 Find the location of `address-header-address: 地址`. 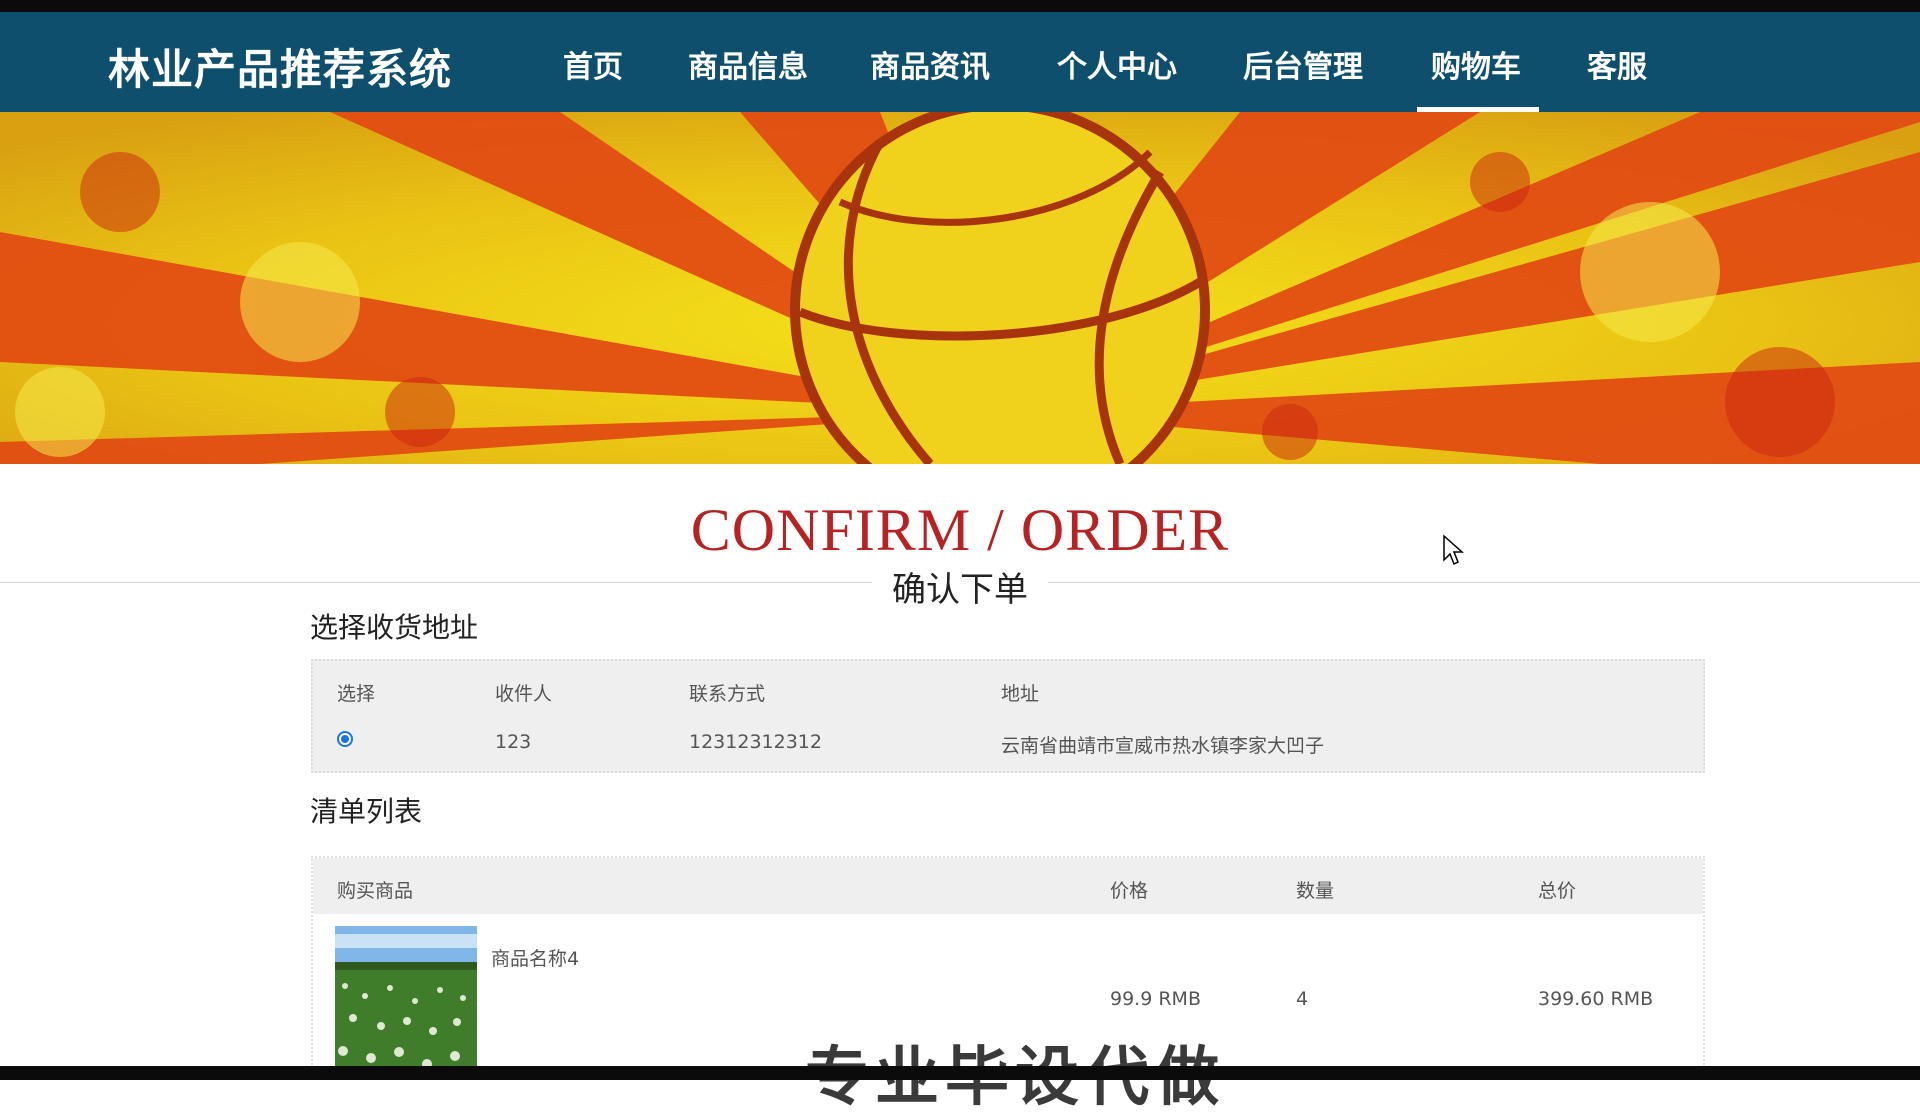

address-header-address: 地址 is located at coordinates (1020, 694).